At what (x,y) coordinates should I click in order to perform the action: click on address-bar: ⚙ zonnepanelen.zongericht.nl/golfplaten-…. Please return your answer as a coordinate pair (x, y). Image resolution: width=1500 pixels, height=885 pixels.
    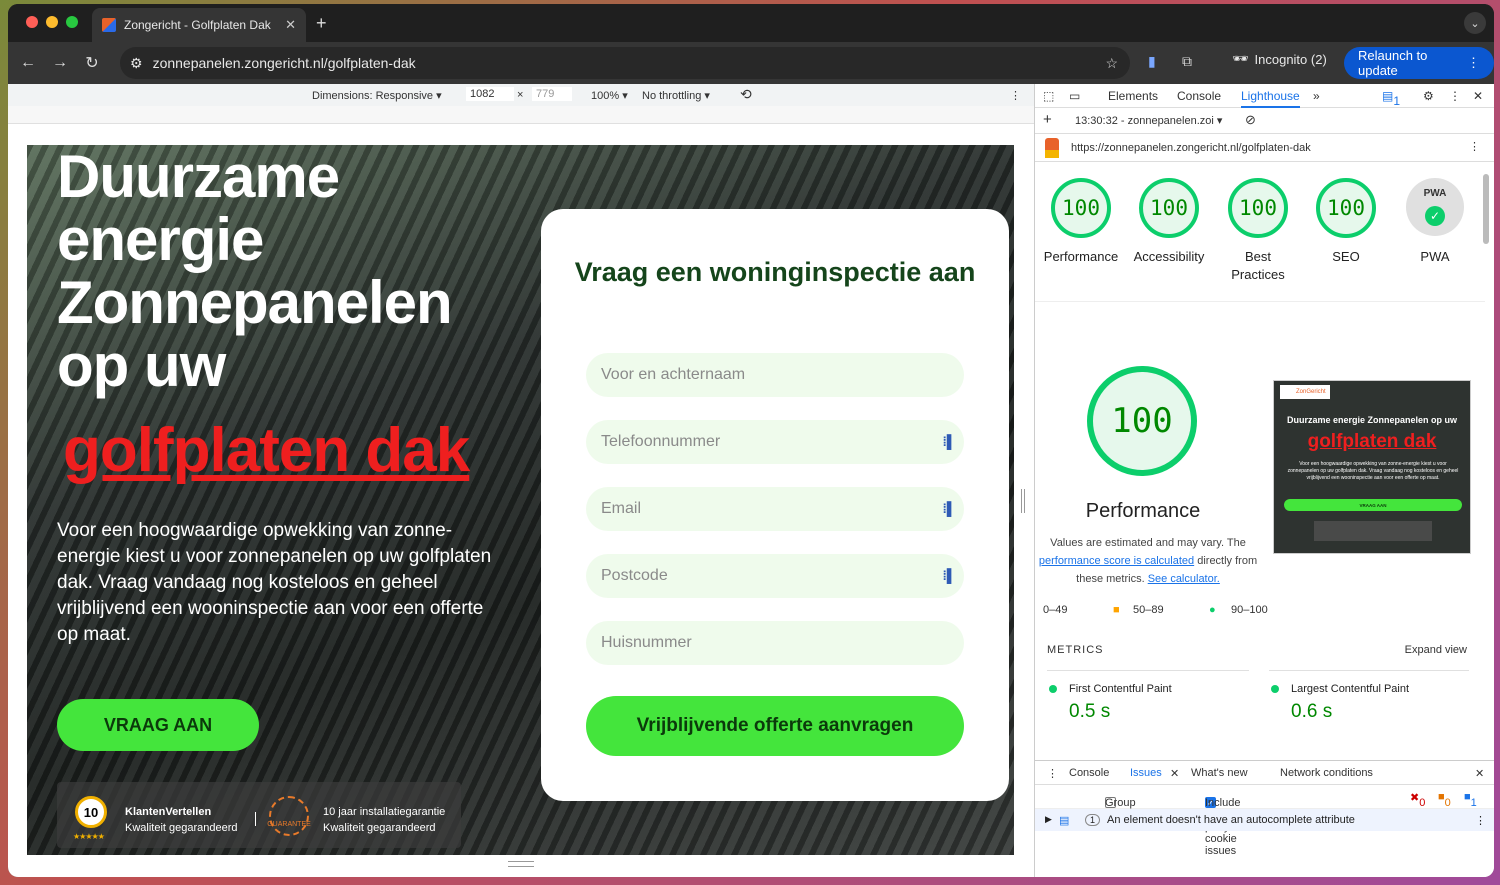
    Looking at the image, I should click on (625, 63).